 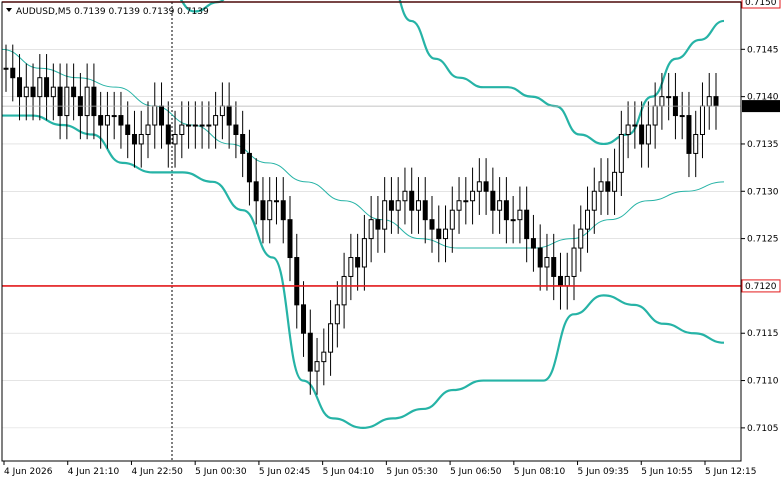 I want to click on x-tick-label: 5 Jun 02:45, so click(x=284, y=472).